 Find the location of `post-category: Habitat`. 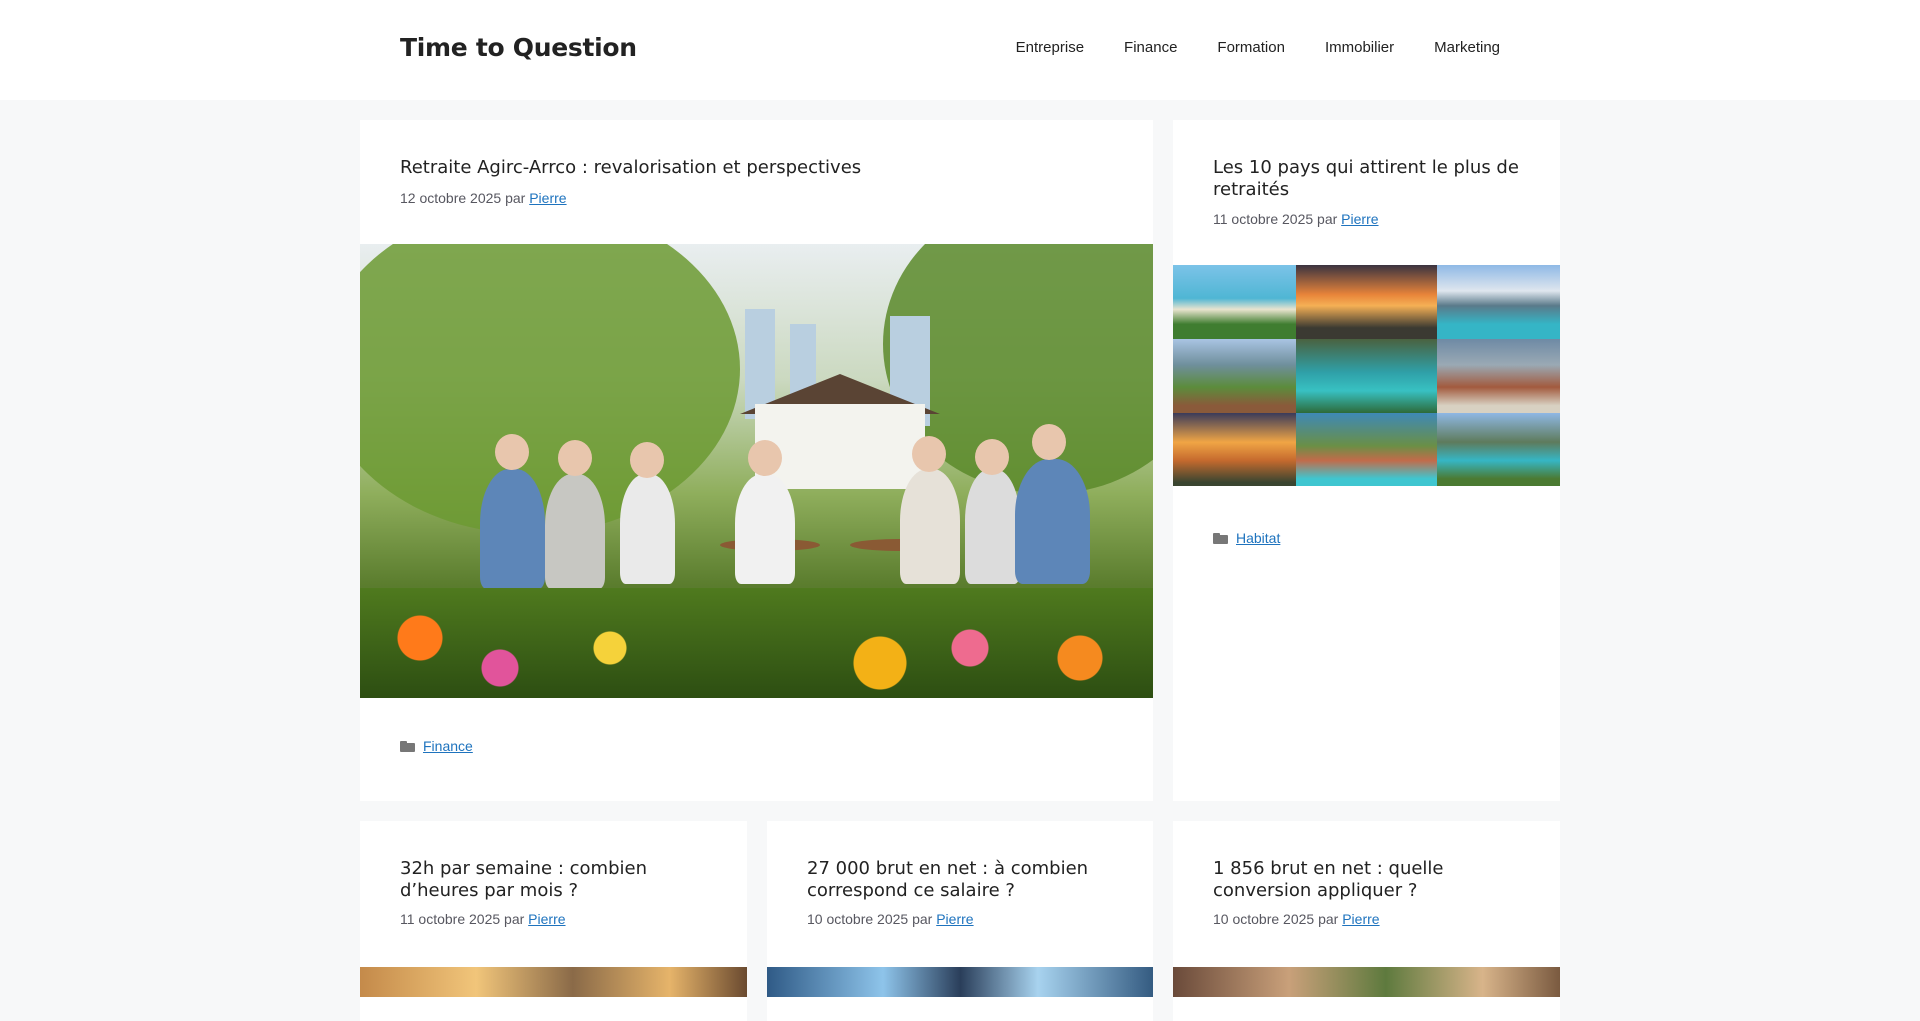

post-category: Habitat is located at coordinates (1246, 538).